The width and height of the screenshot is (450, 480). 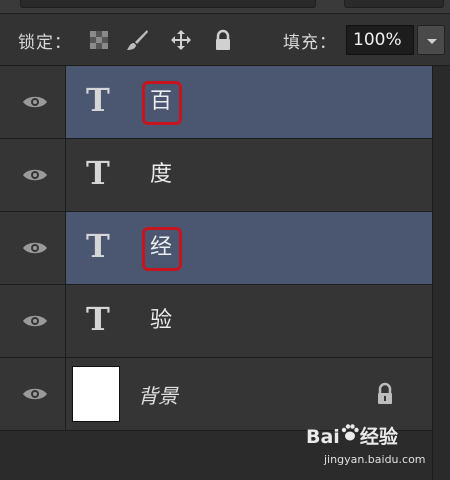 I want to click on lock-position-icon, so click(x=181, y=40).